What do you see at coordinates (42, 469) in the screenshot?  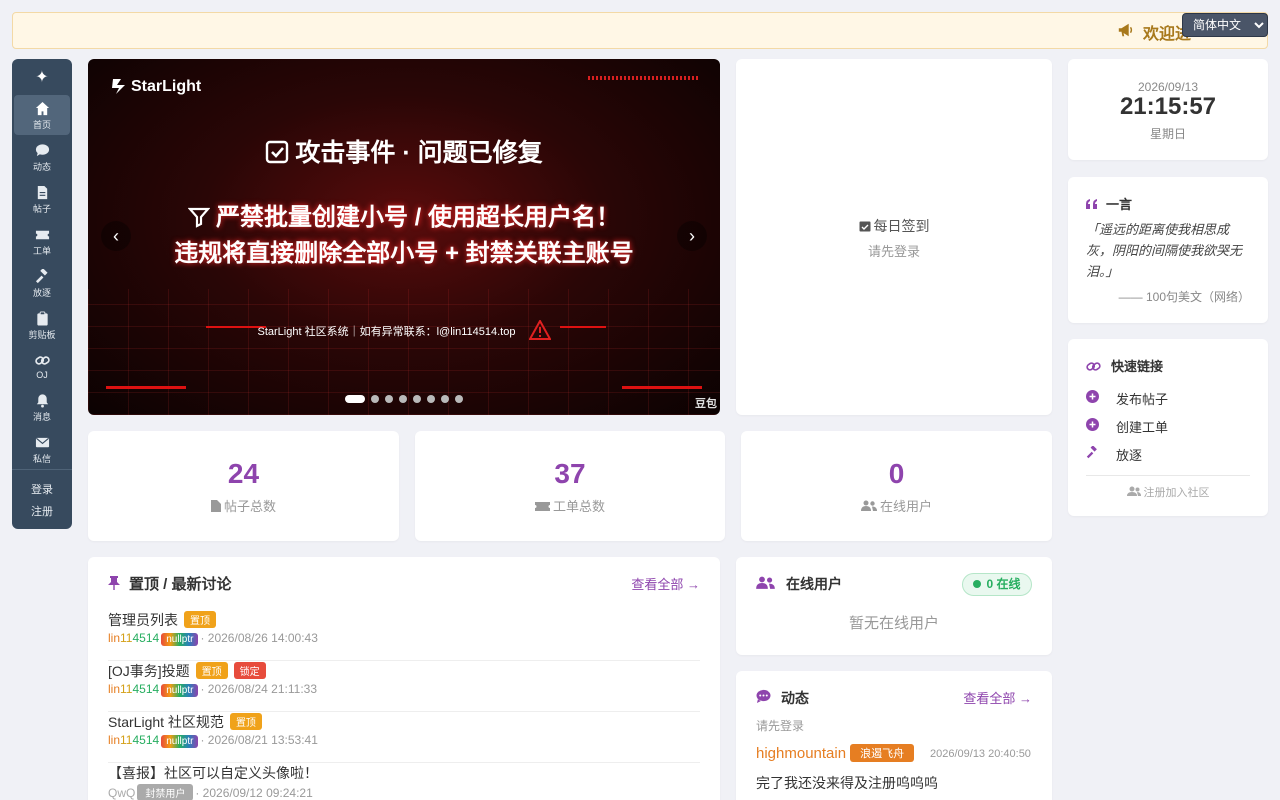 I see `sidebar-divider` at bounding box center [42, 469].